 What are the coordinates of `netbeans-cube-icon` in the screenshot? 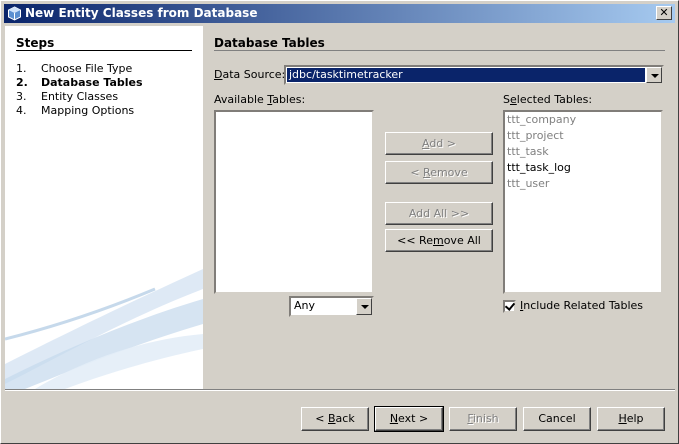 It's located at (14, 13).